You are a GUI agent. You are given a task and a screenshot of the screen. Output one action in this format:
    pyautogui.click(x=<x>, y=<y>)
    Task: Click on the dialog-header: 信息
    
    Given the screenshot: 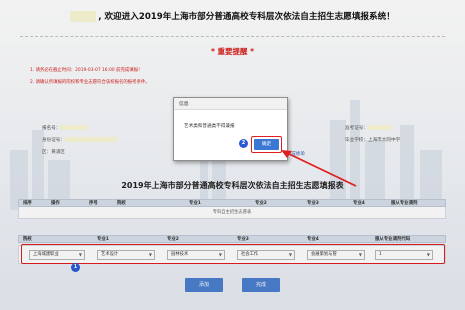 What is the action you would take?
    pyautogui.click(x=230, y=104)
    